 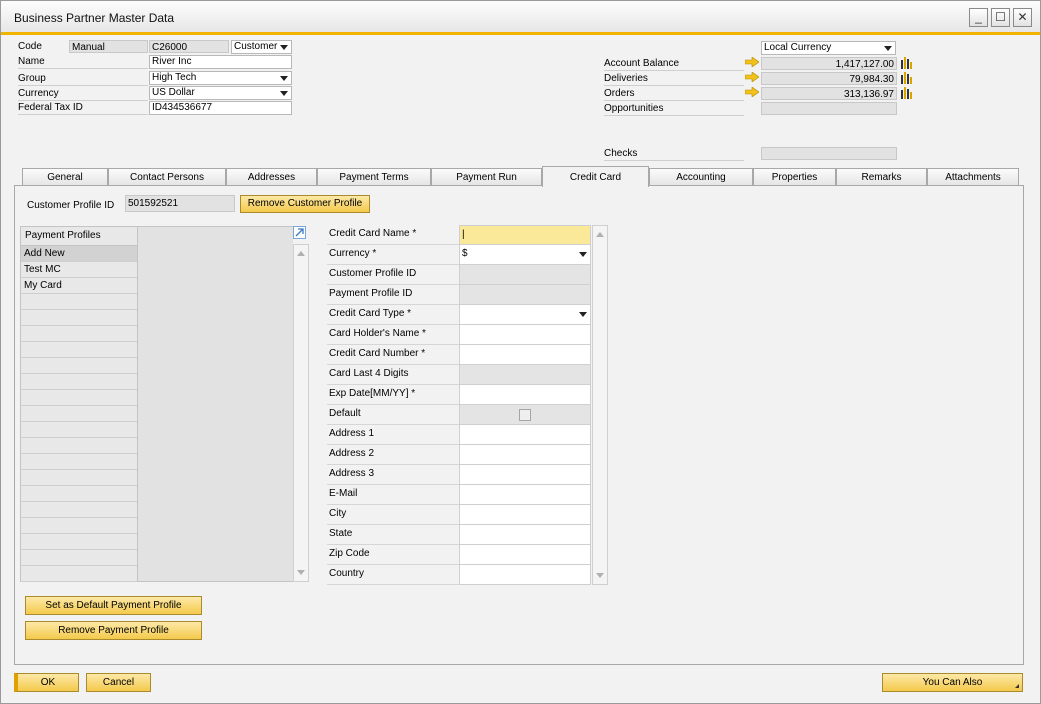 What do you see at coordinates (525, 495) in the screenshot?
I see `email-input` at bounding box center [525, 495].